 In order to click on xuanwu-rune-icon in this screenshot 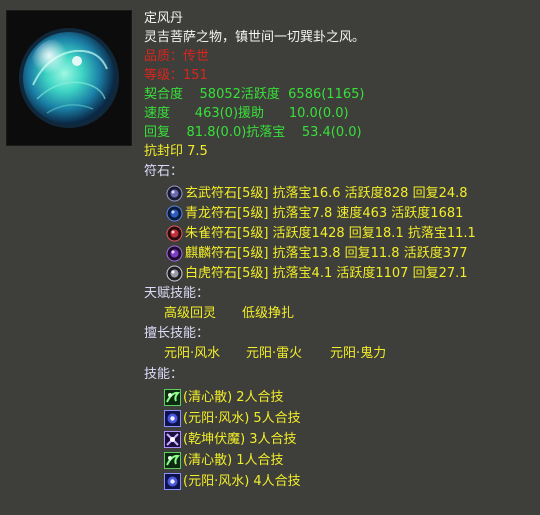, I will do `click(174, 193)`.